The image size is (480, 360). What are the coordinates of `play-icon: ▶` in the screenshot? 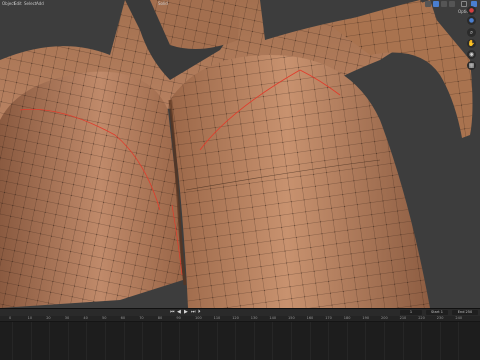 It's located at (186, 312).